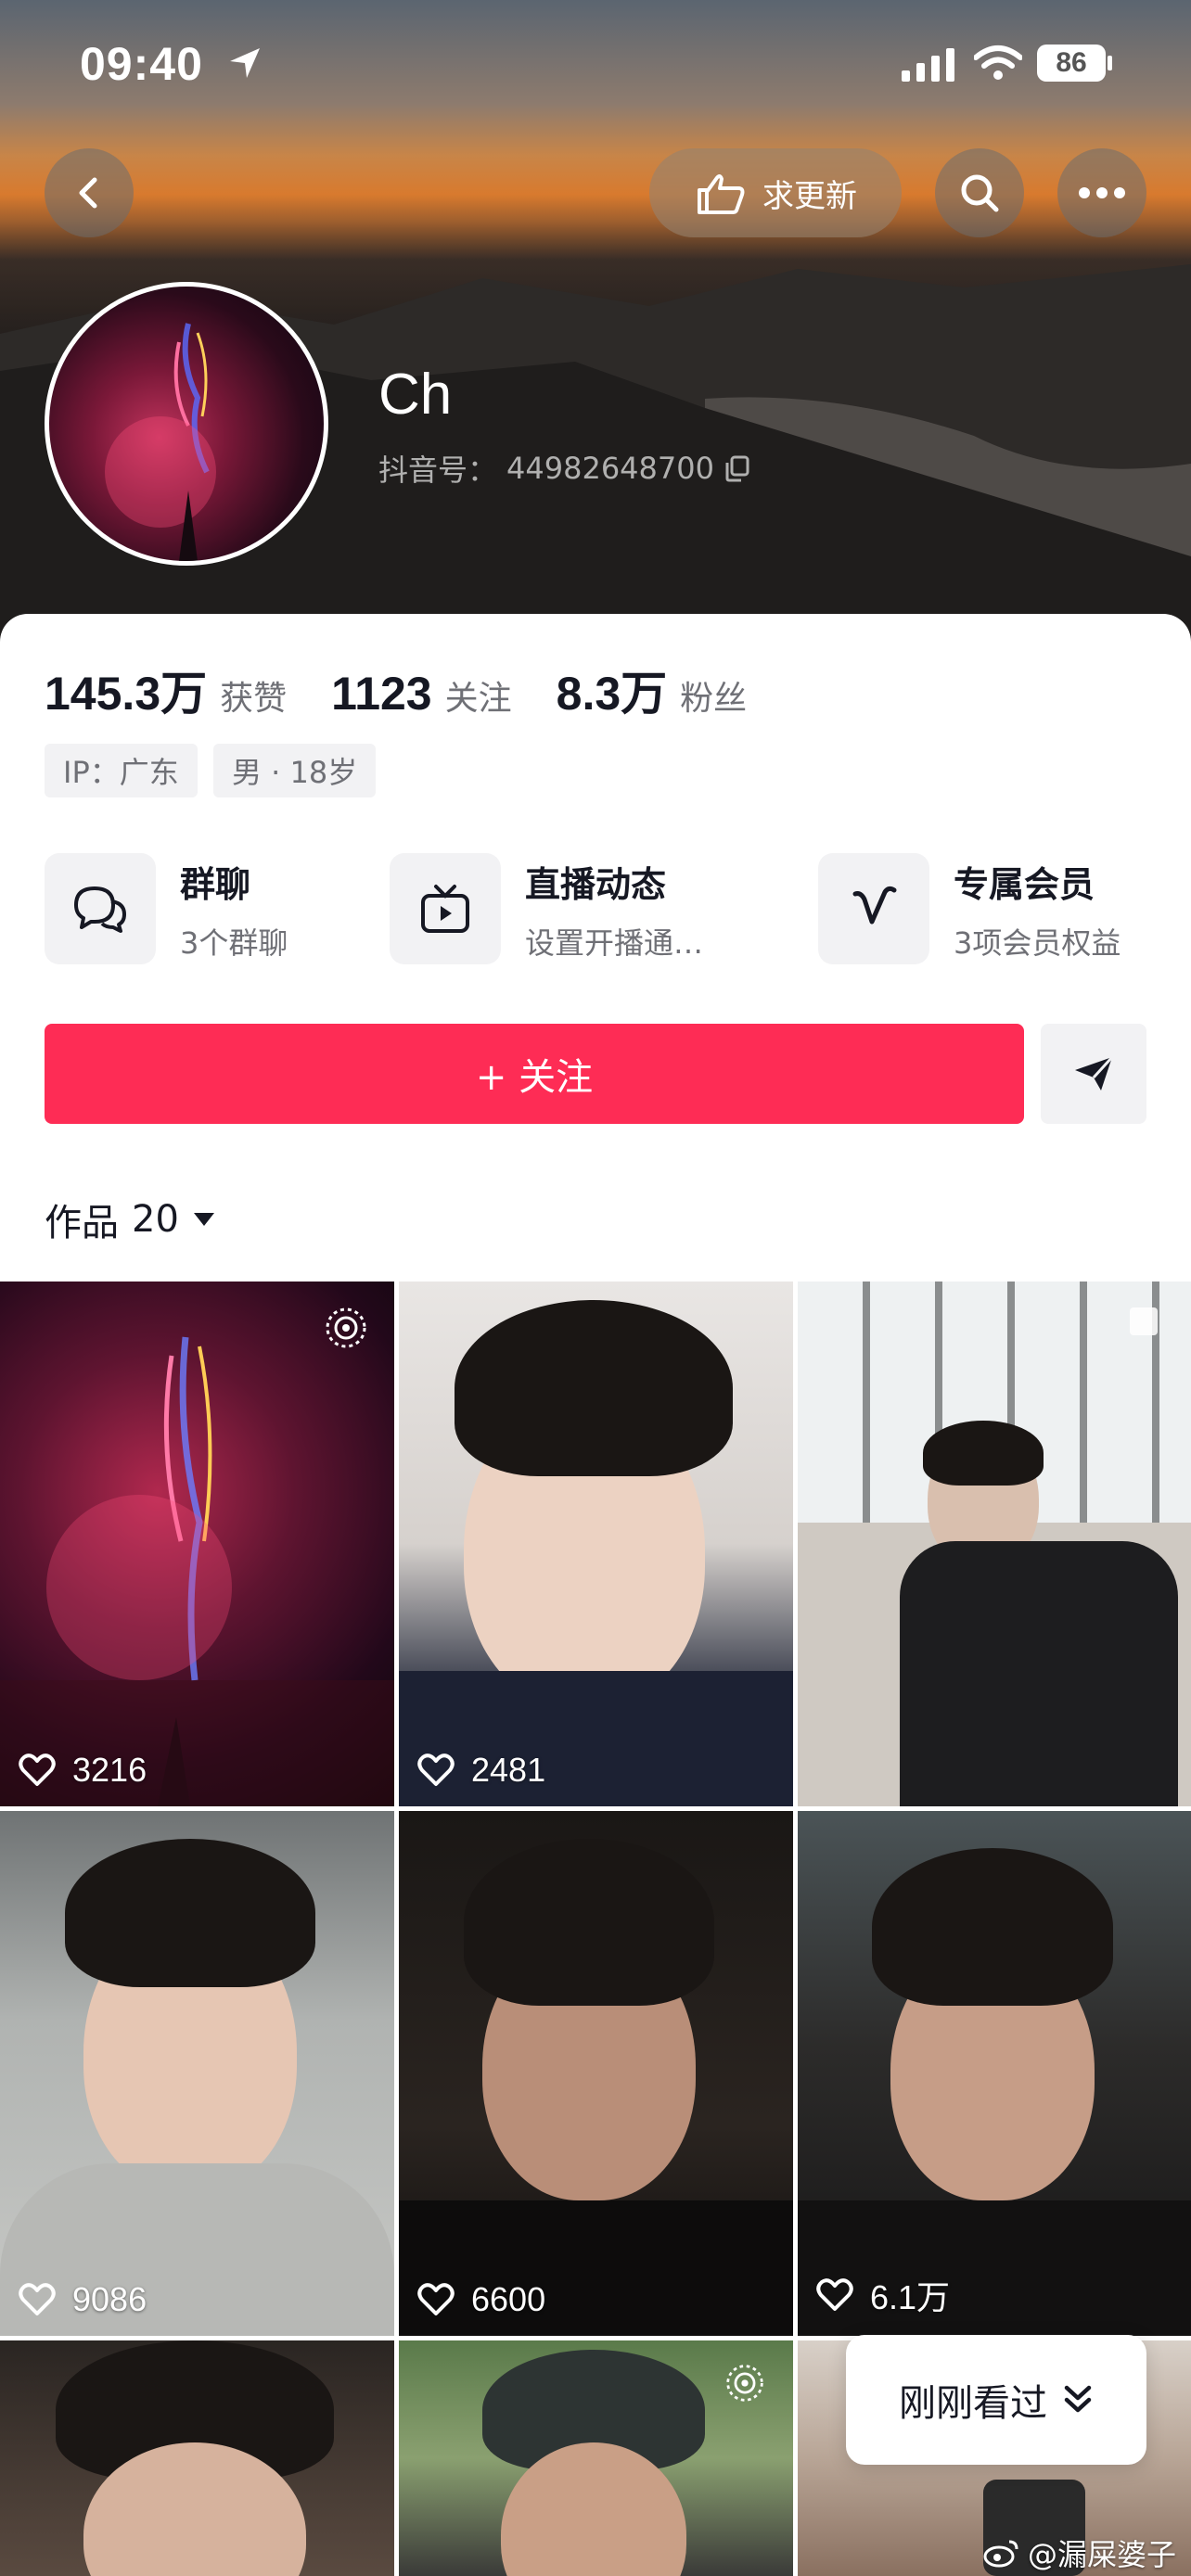 The width and height of the screenshot is (1191, 2576). I want to click on like-count: 9086, so click(83, 2299).